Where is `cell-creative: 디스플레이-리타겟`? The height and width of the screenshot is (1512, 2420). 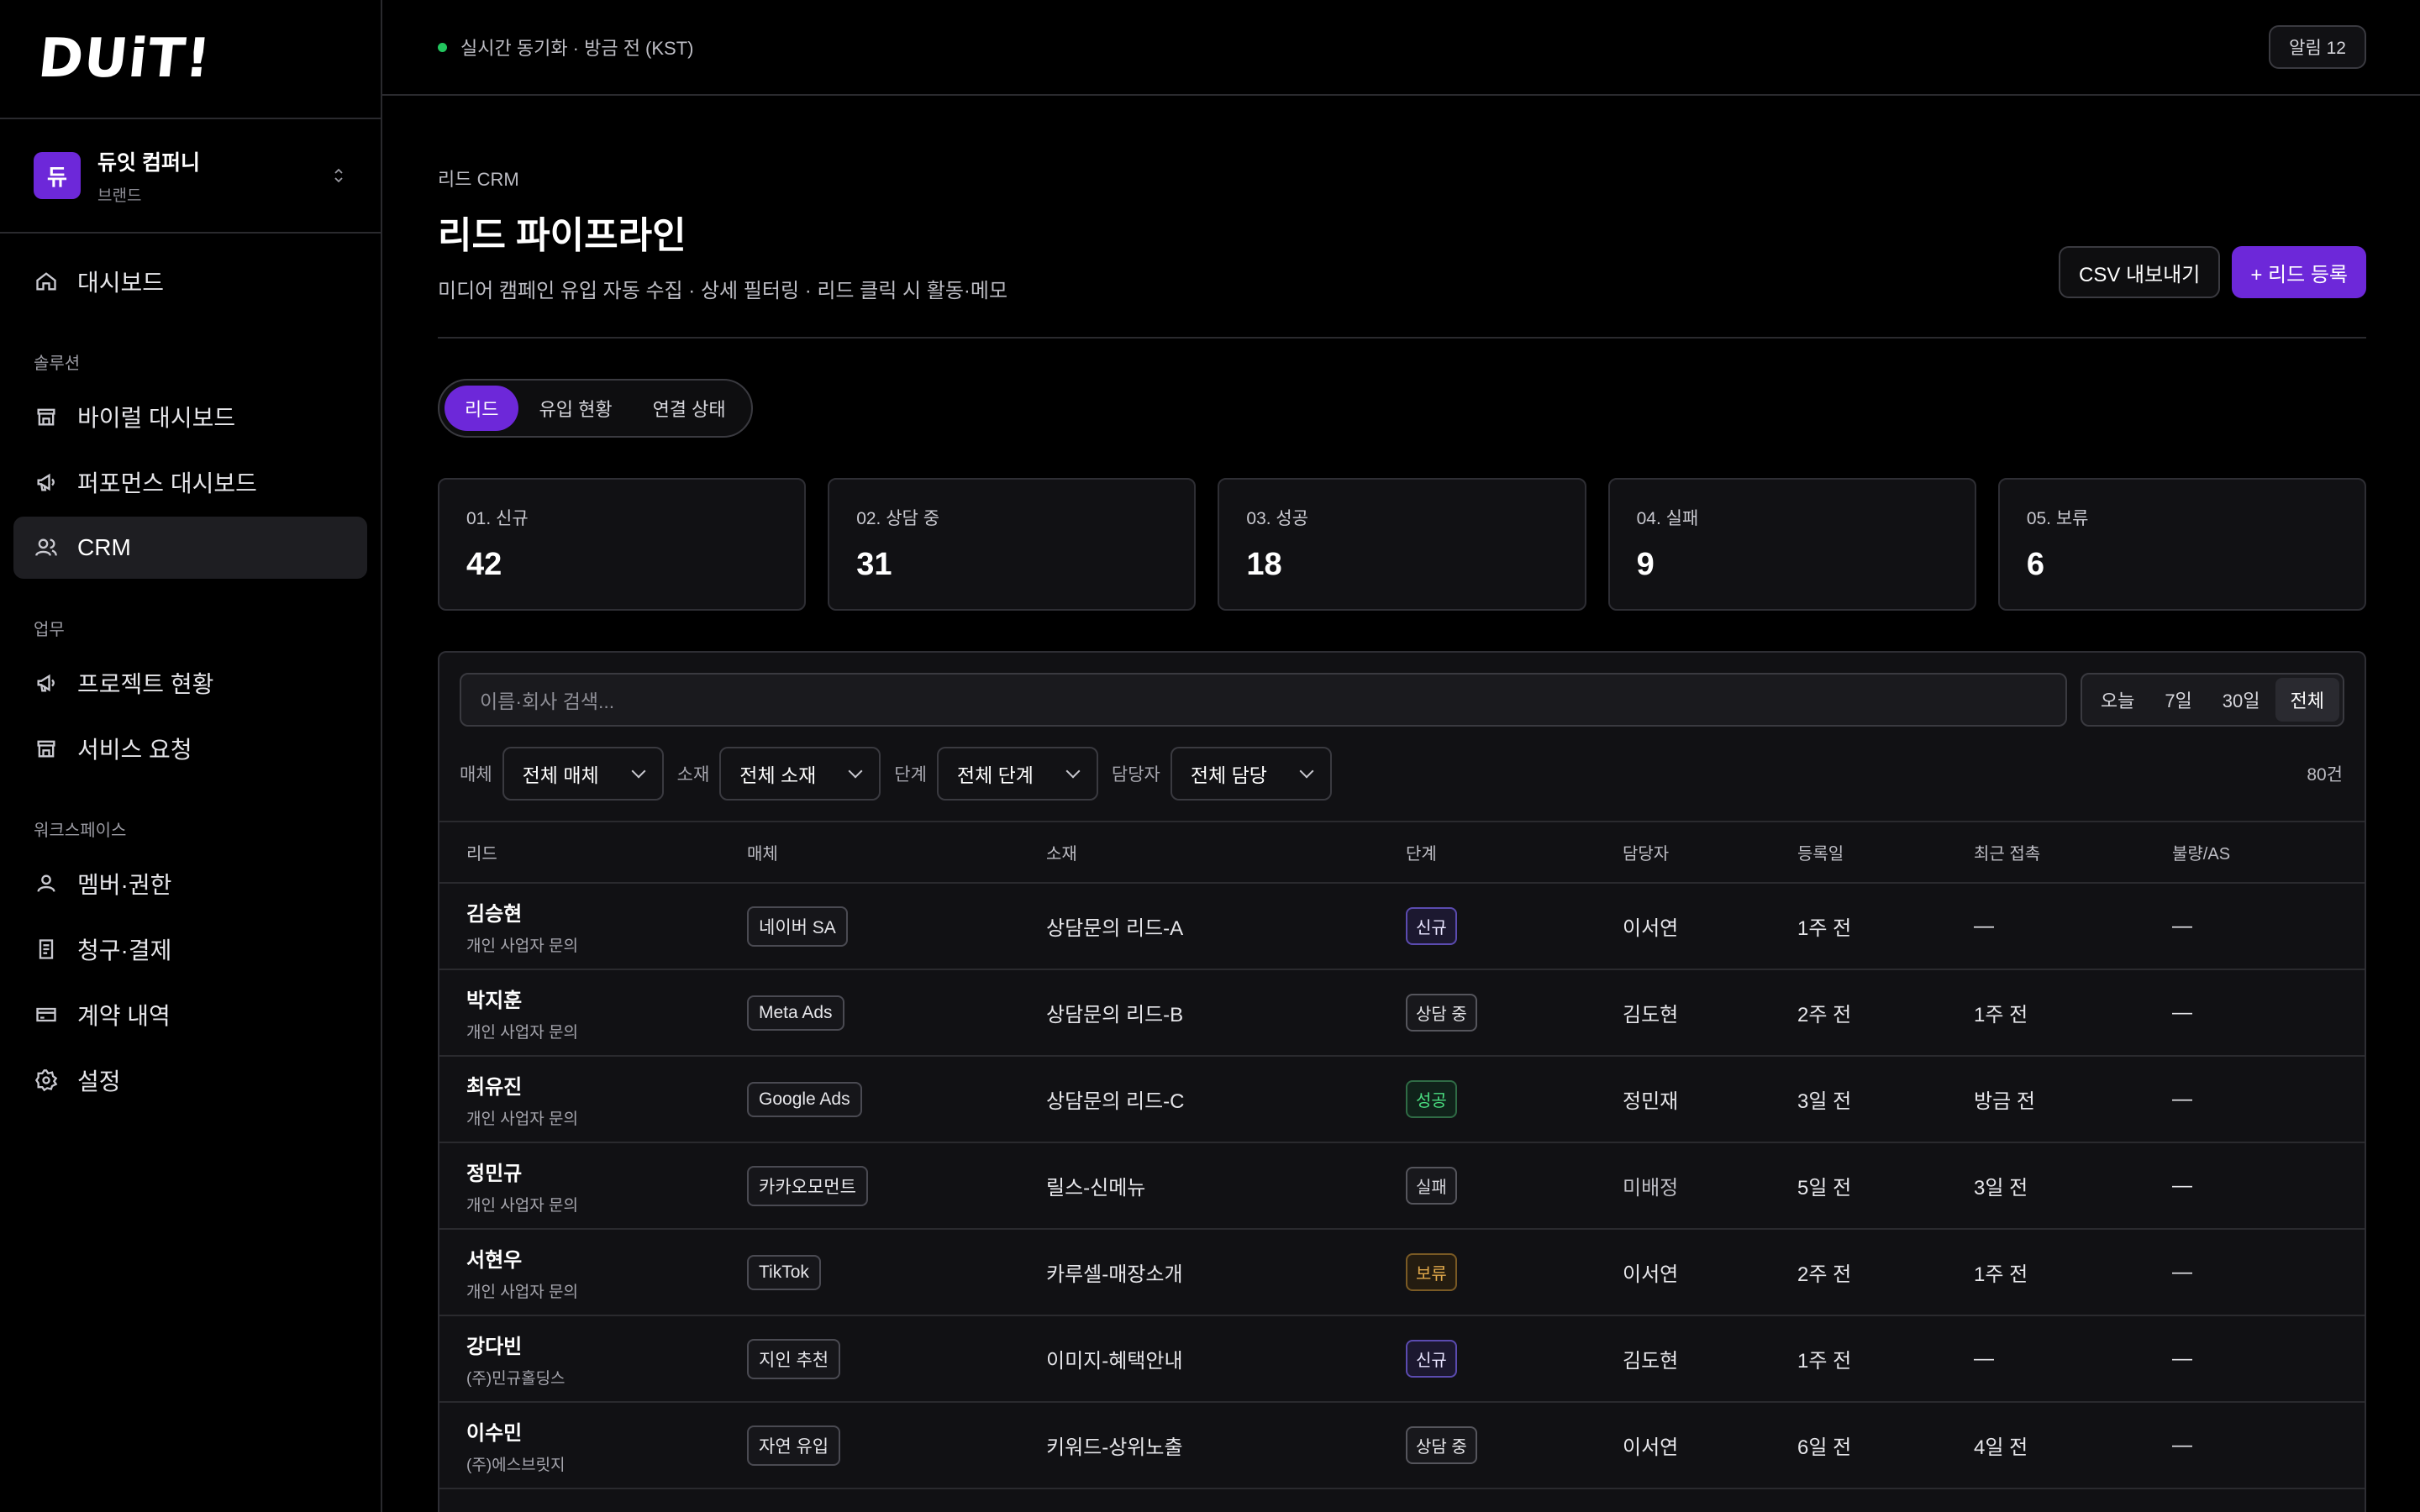
cell-creative: 디스플레이-리타겟 is located at coordinates (1226, 1500).